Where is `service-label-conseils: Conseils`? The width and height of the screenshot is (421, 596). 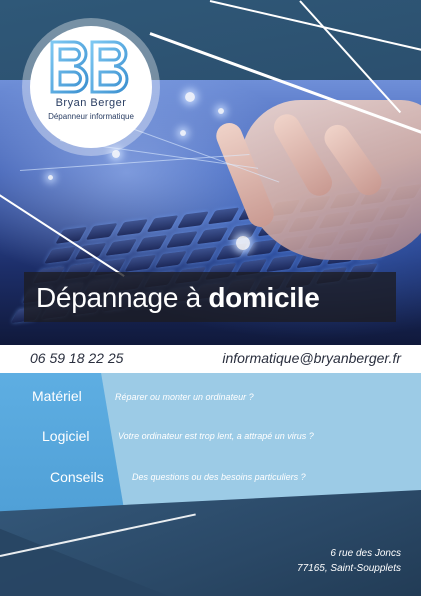
service-label-conseils: Conseils is located at coordinates (77, 477).